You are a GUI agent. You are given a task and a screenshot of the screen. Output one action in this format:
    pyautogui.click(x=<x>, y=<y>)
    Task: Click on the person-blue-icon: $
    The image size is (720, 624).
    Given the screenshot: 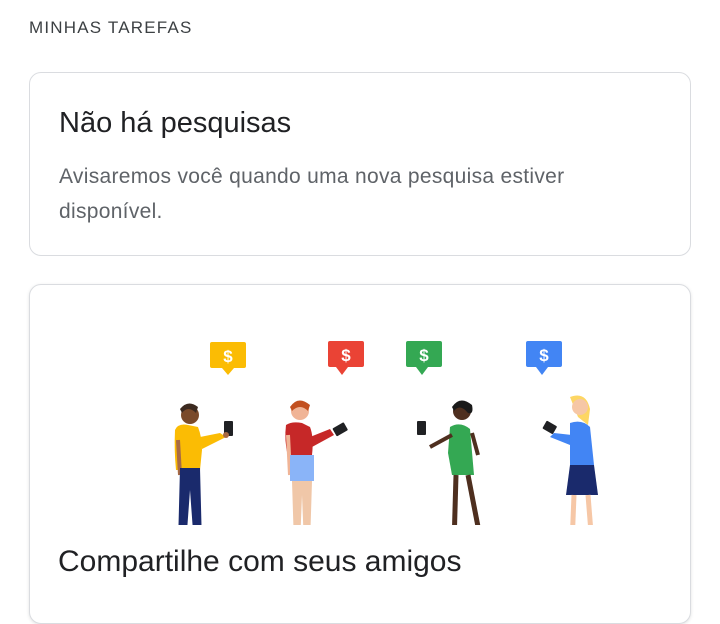 What is the action you would take?
    pyautogui.click(x=562, y=433)
    